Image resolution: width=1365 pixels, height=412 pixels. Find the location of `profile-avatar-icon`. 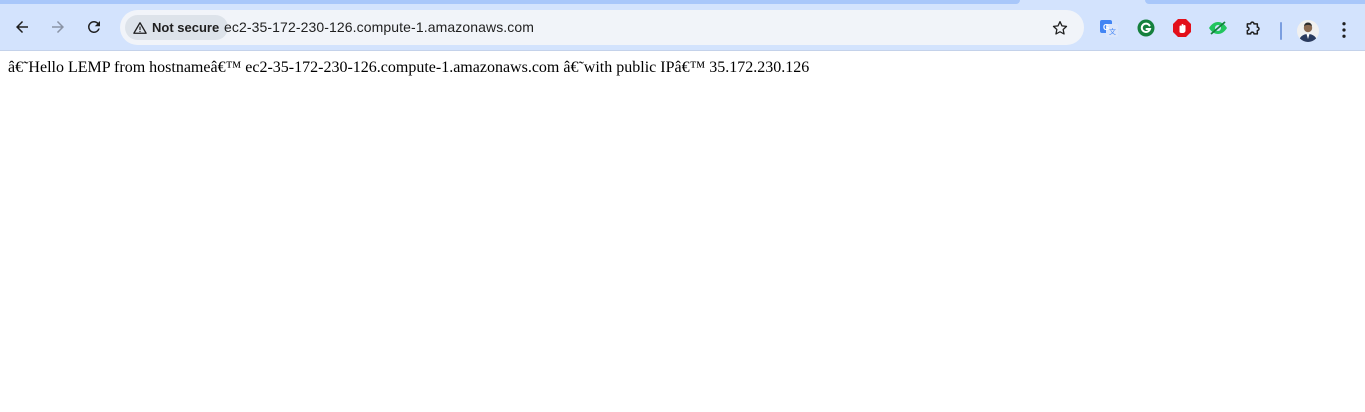

profile-avatar-icon is located at coordinates (1308, 31).